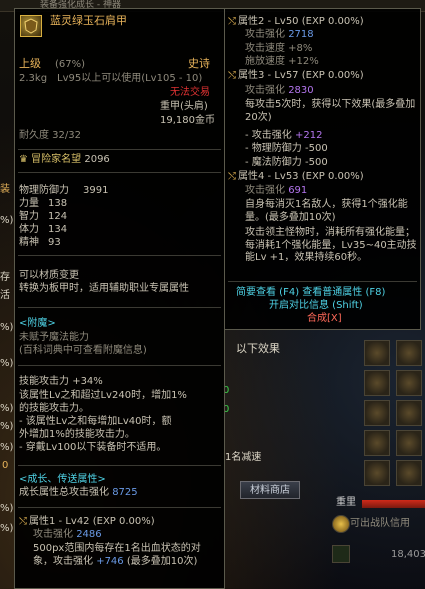  I want to click on skill-attack-row: 技能攻击力 +34%, so click(61, 382).